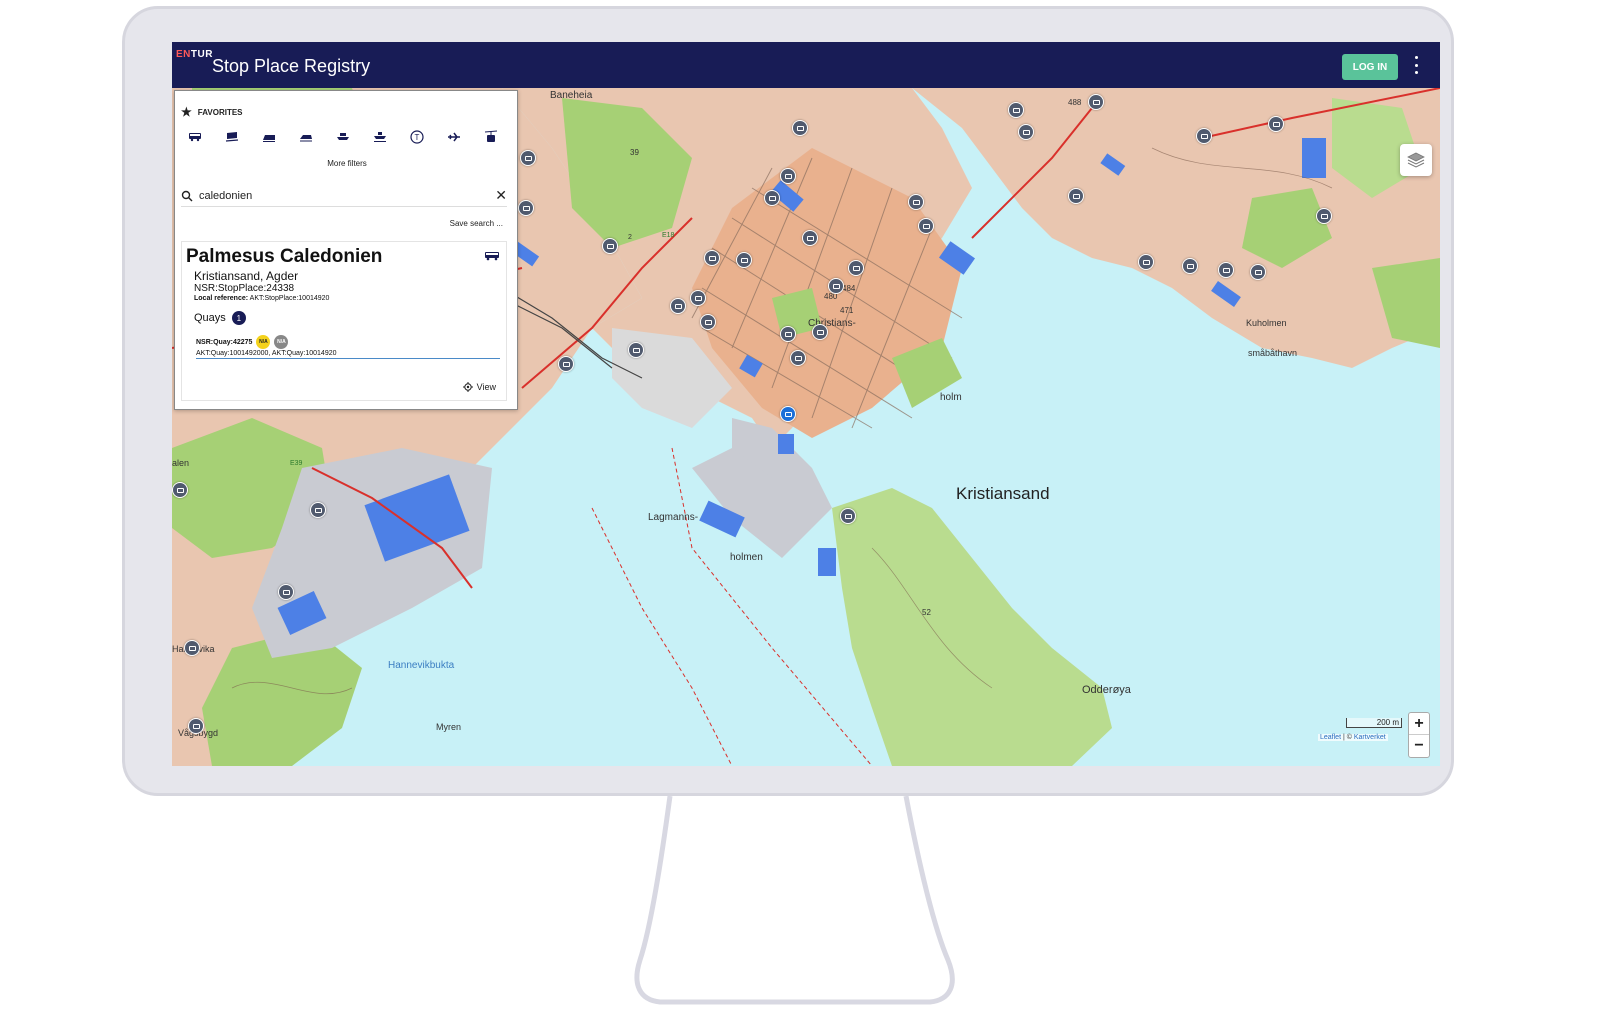 Image resolution: width=1600 pixels, height=1024 pixels. I want to click on zoom-control: + −, so click(1419, 735).